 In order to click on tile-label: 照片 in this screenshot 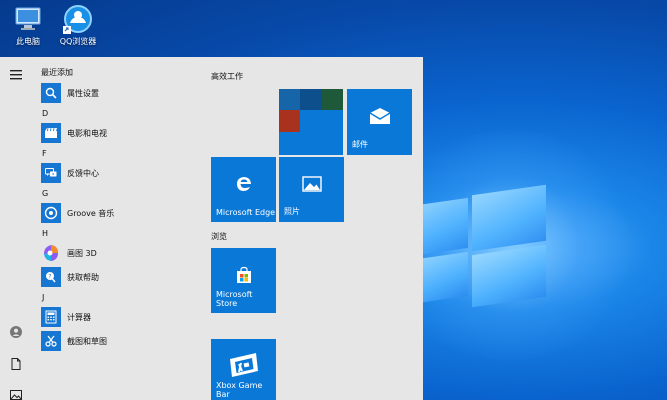, I will do `click(292, 211)`.